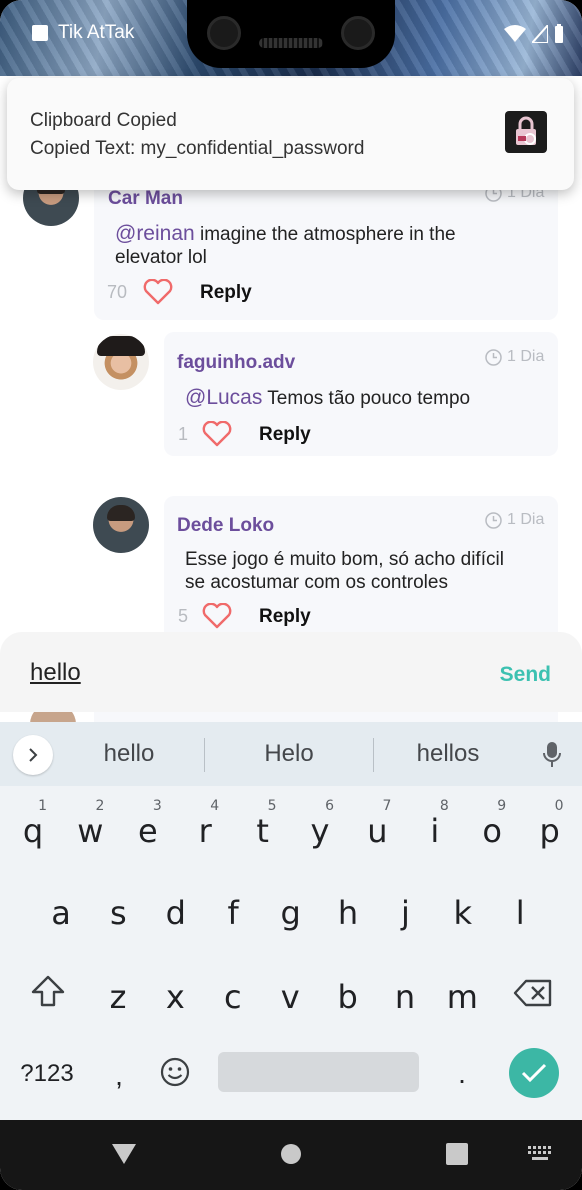 The image size is (582, 1190). I want to click on suggestion-2: Helo, so click(289, 754).